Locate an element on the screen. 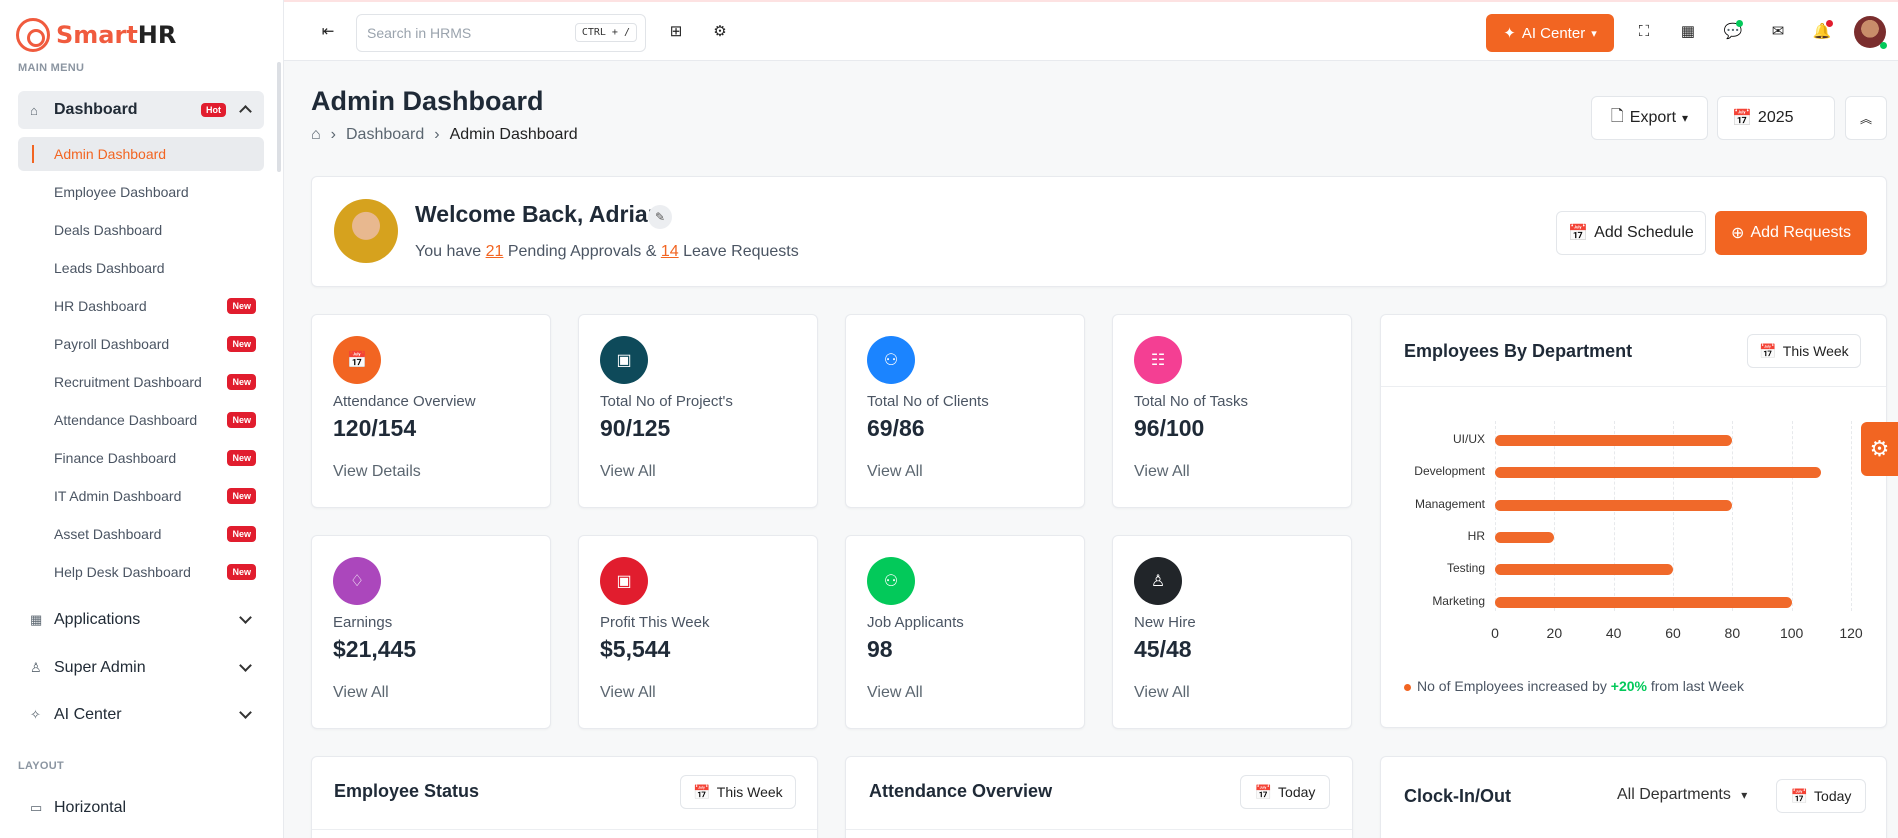 Image resolution: width=1898 pixels, height=838 pixels. sidebar-subitem: Recruitment Dashboard New is located at coordinates (141, 382).